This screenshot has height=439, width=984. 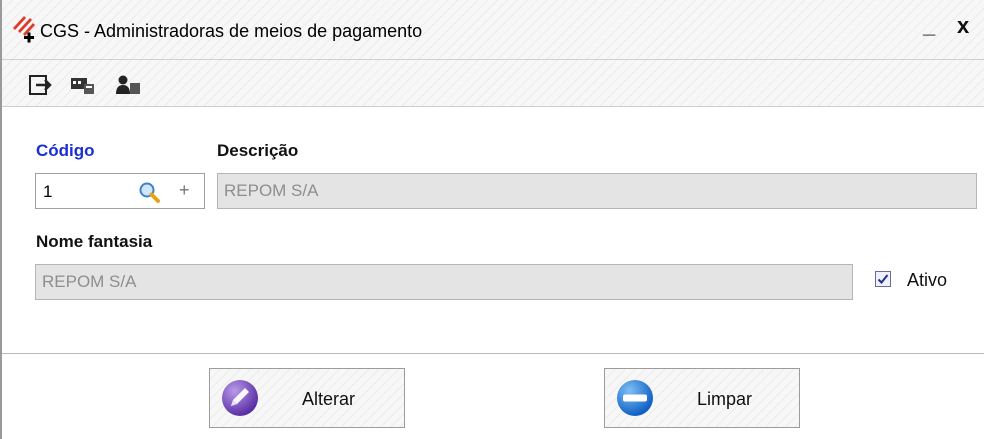 What do you see at coordinates (329, 399) in the screenshot?
I see `alterar-label: Alterar` at bounding box center [329, 399].